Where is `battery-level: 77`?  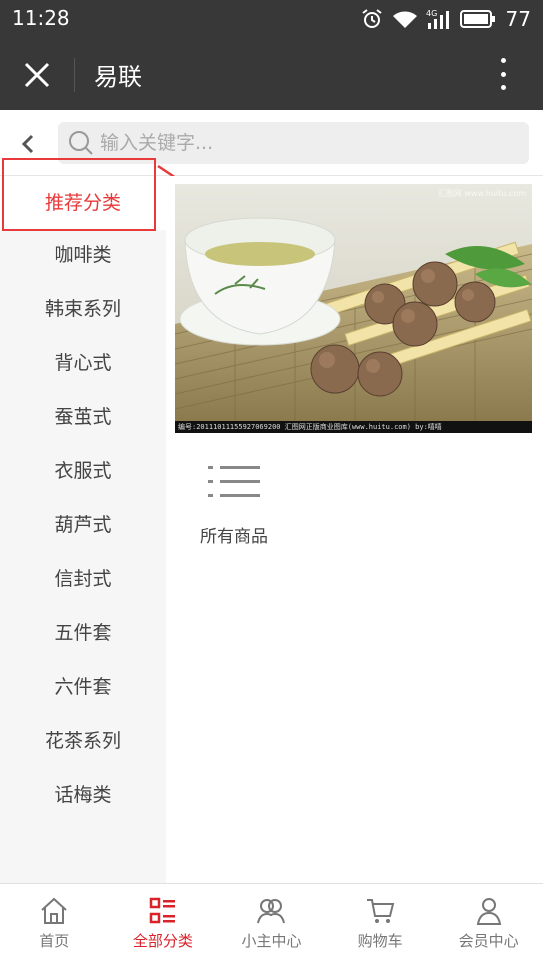 battery-level: 77 is located at coordinates (518, 19).